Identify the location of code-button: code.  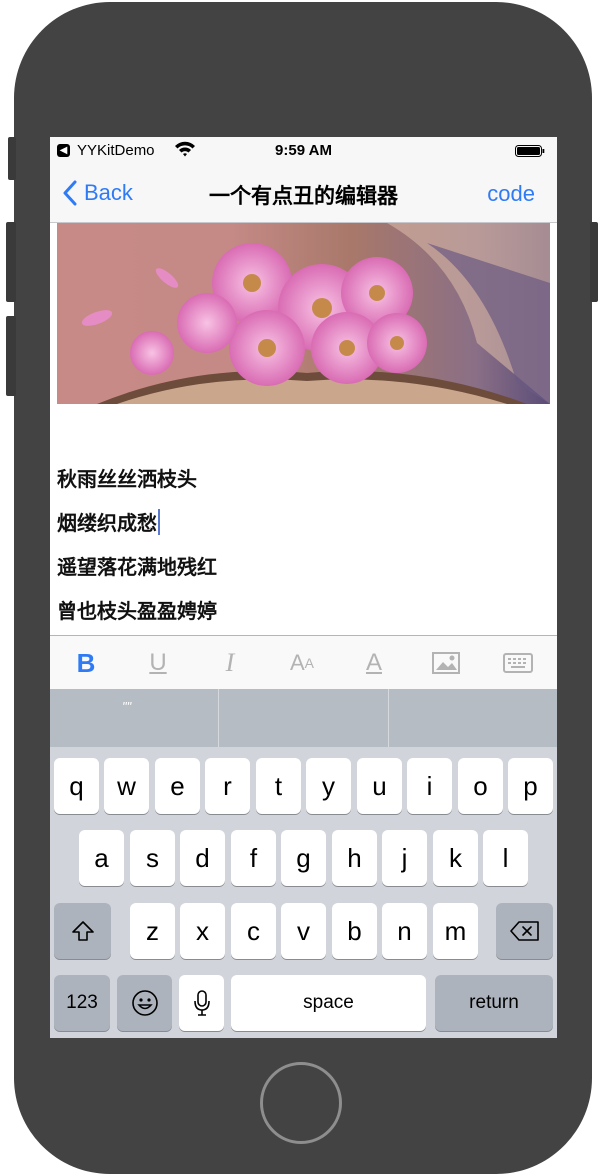
(511, 194).